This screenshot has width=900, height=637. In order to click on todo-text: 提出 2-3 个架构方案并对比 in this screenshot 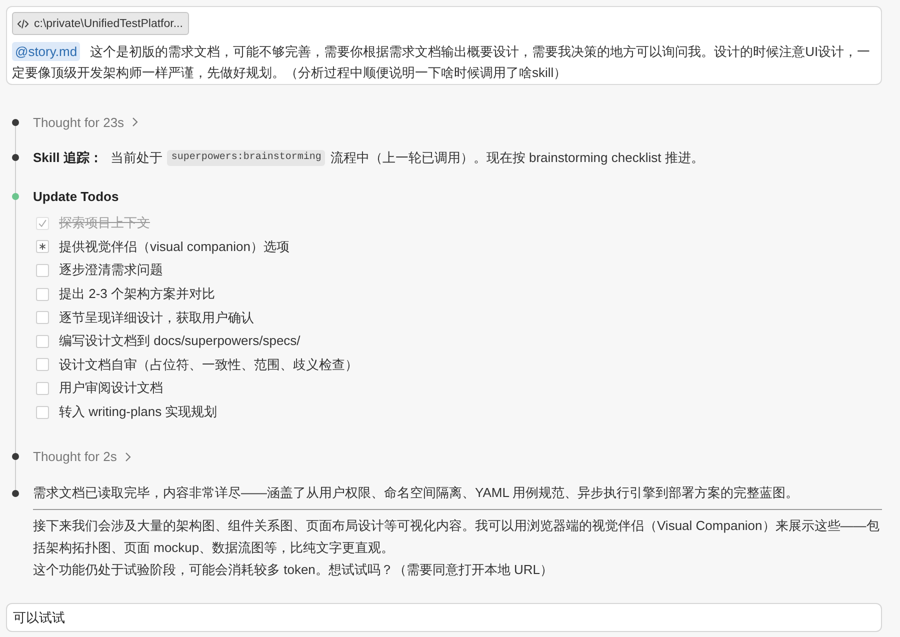, I will do `click(137, 294)`.